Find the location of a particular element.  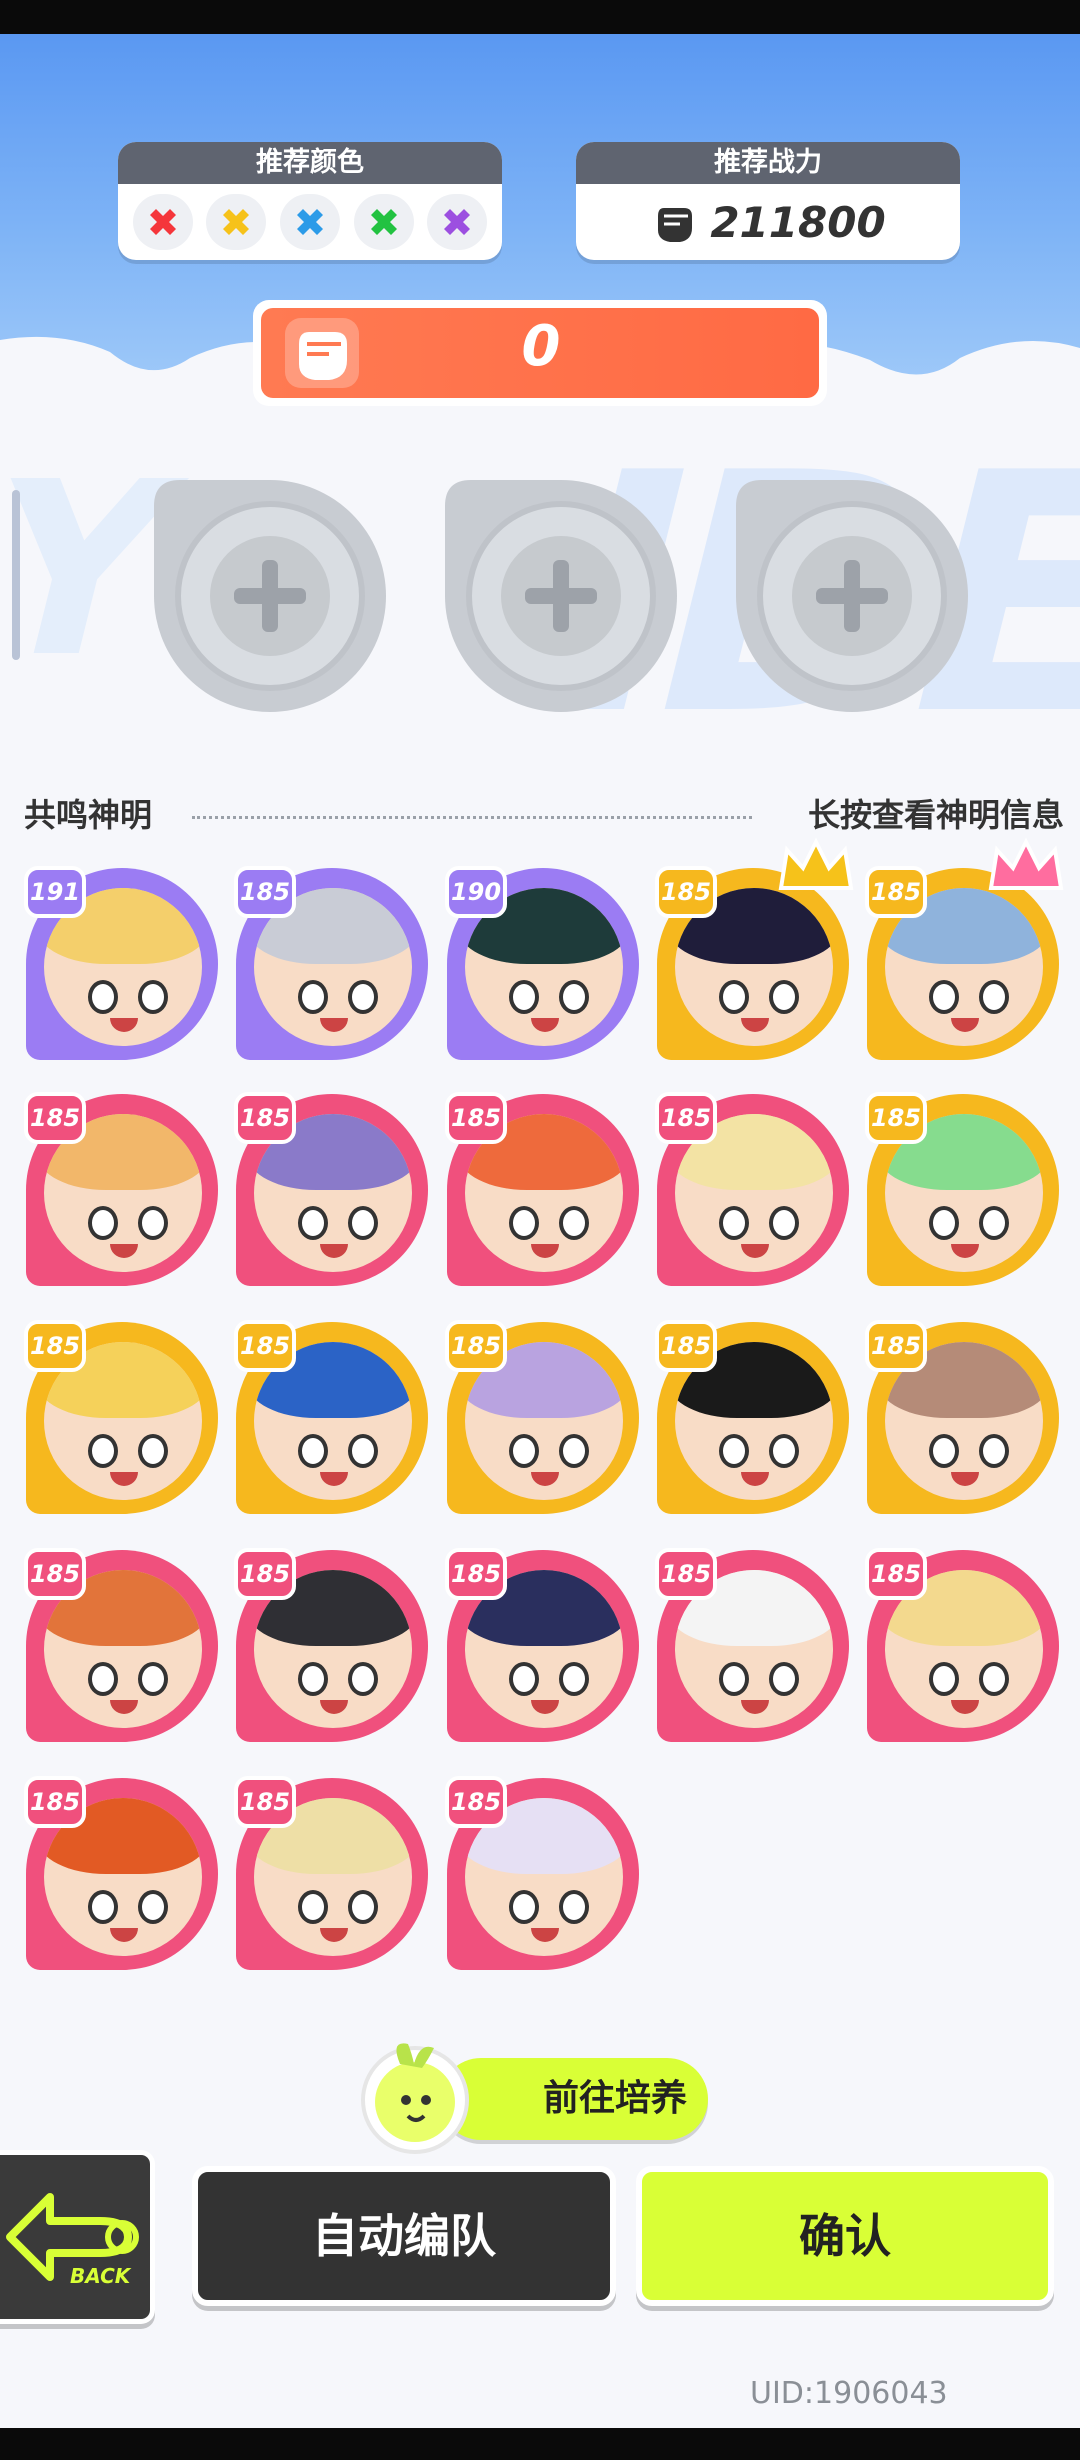

section-divider: 共鸣神明 长按查看神明信息 is located at coordinates (544, 812).